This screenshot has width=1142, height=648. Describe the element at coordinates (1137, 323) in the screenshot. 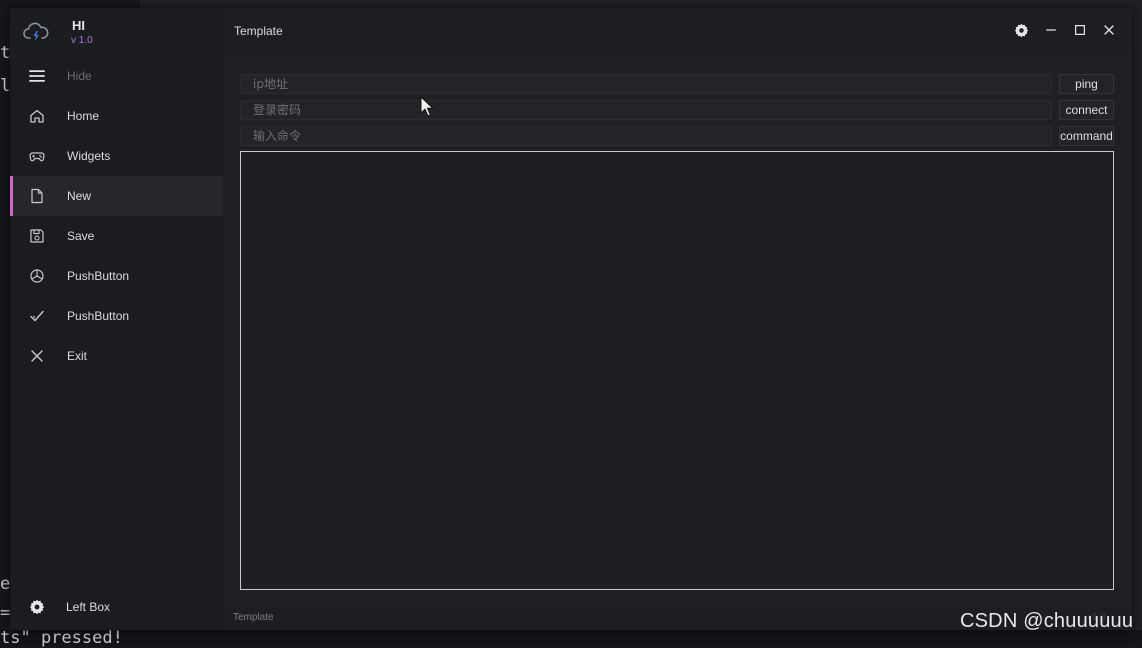

I see `background-right-strip` at that location.